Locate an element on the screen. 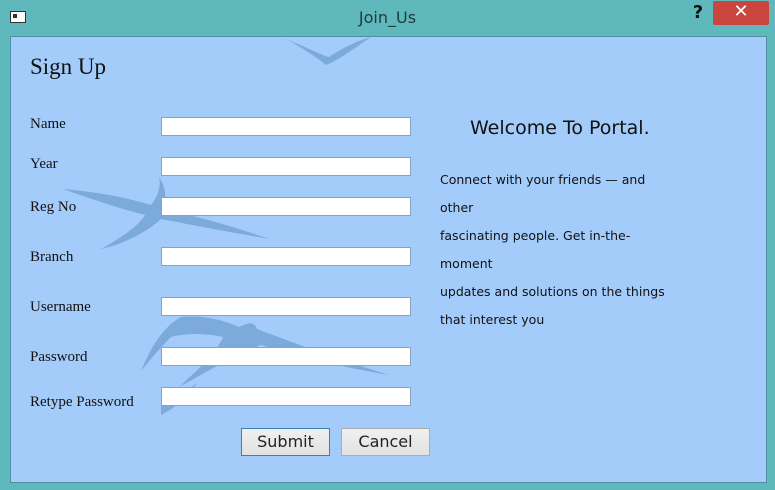 Image resolution: width=775 pixels, height=490 pixels. retype-password-label: Retype Password is located at coordinates (82, 402).